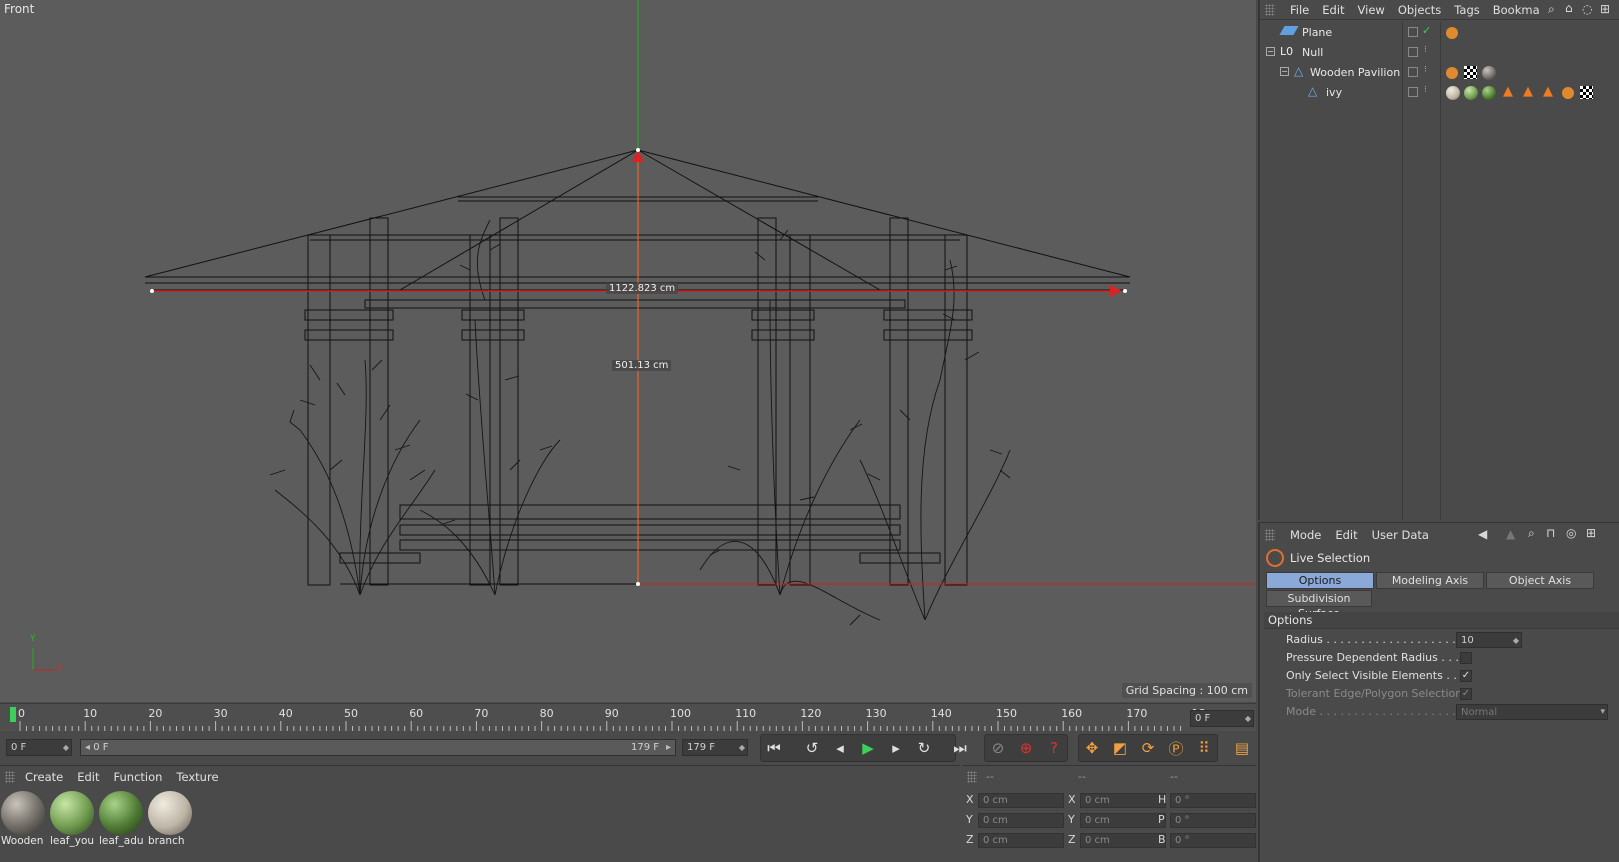  I want to click on tab-object-axis: Object Axis, so click(1540, 580).